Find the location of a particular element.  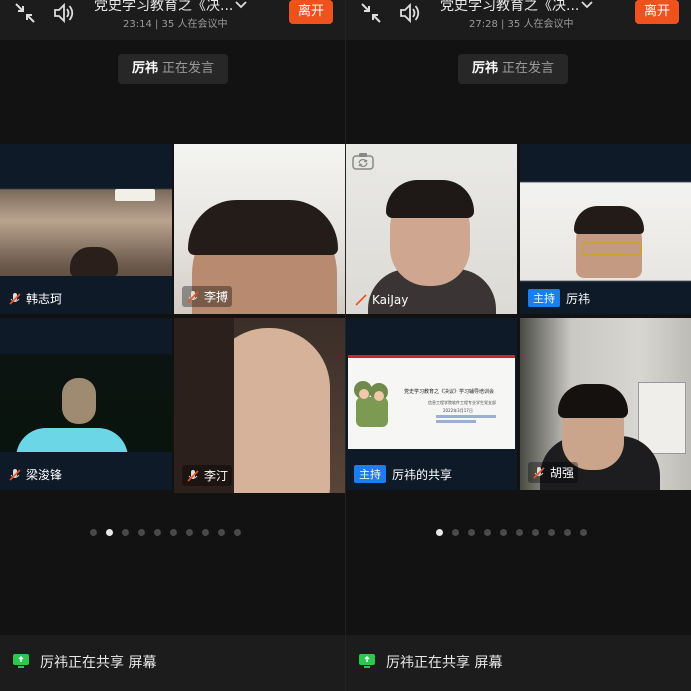

participant-label: 主持 厉祎的共享 is located at coordinates (403, 474).